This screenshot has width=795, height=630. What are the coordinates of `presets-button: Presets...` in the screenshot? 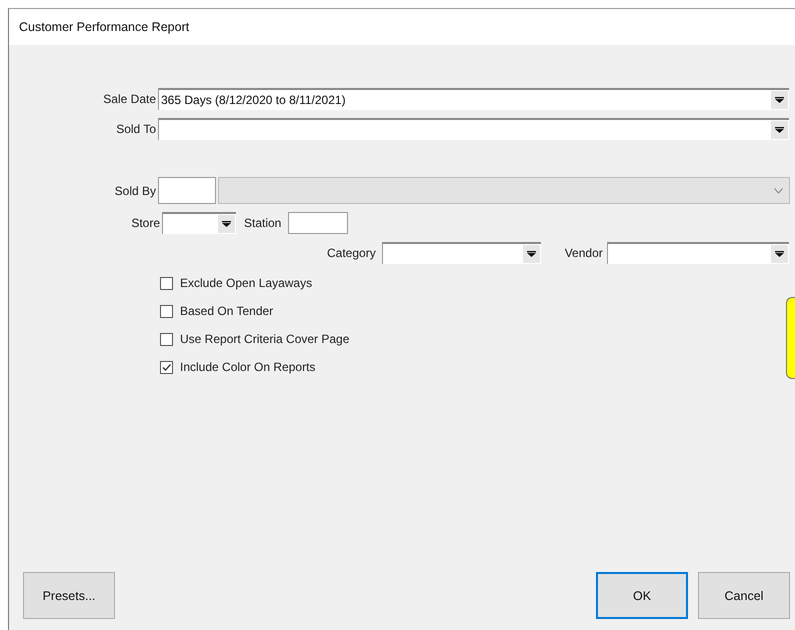 It's located at (69, 595).